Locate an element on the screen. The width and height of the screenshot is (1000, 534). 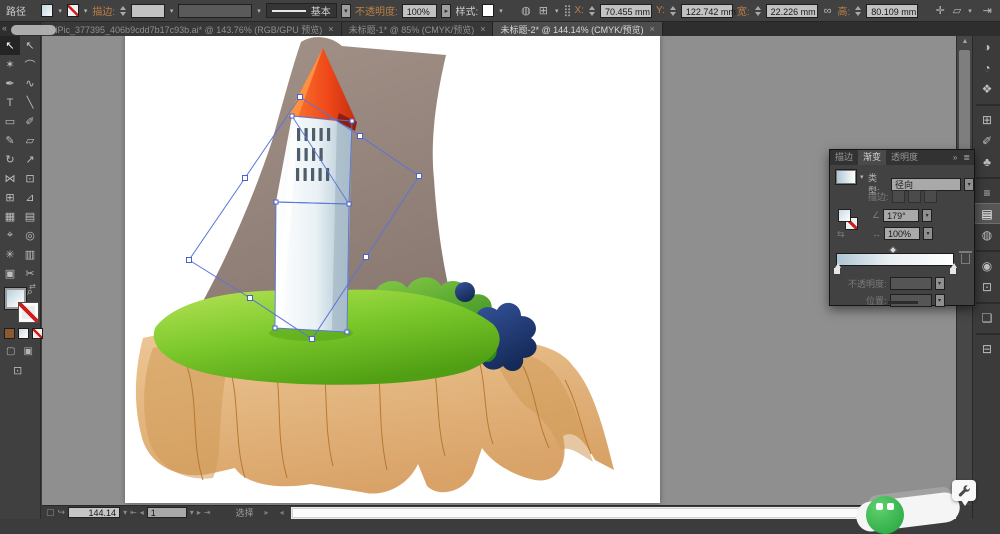
dock-control-icon: ⇥ is located at coordinates (987, 10).